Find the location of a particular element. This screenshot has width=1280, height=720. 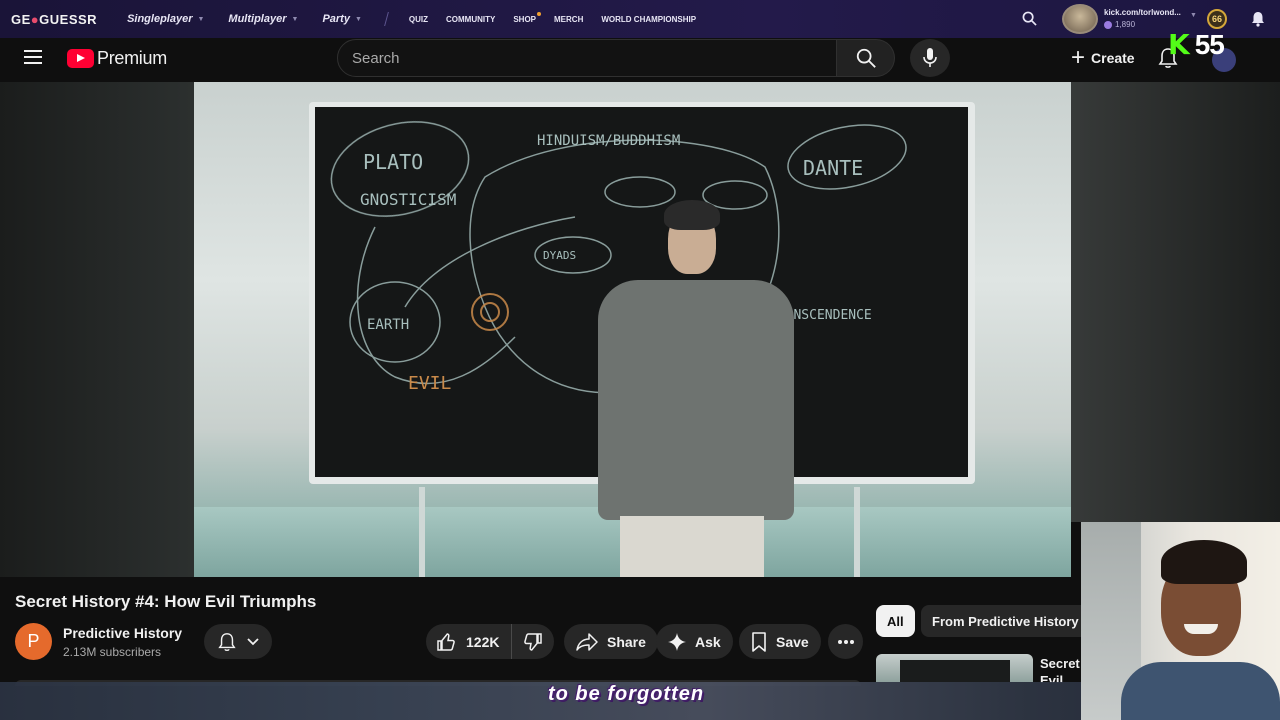

xp-value: 1,890 is located at coordinates (1125, 24).